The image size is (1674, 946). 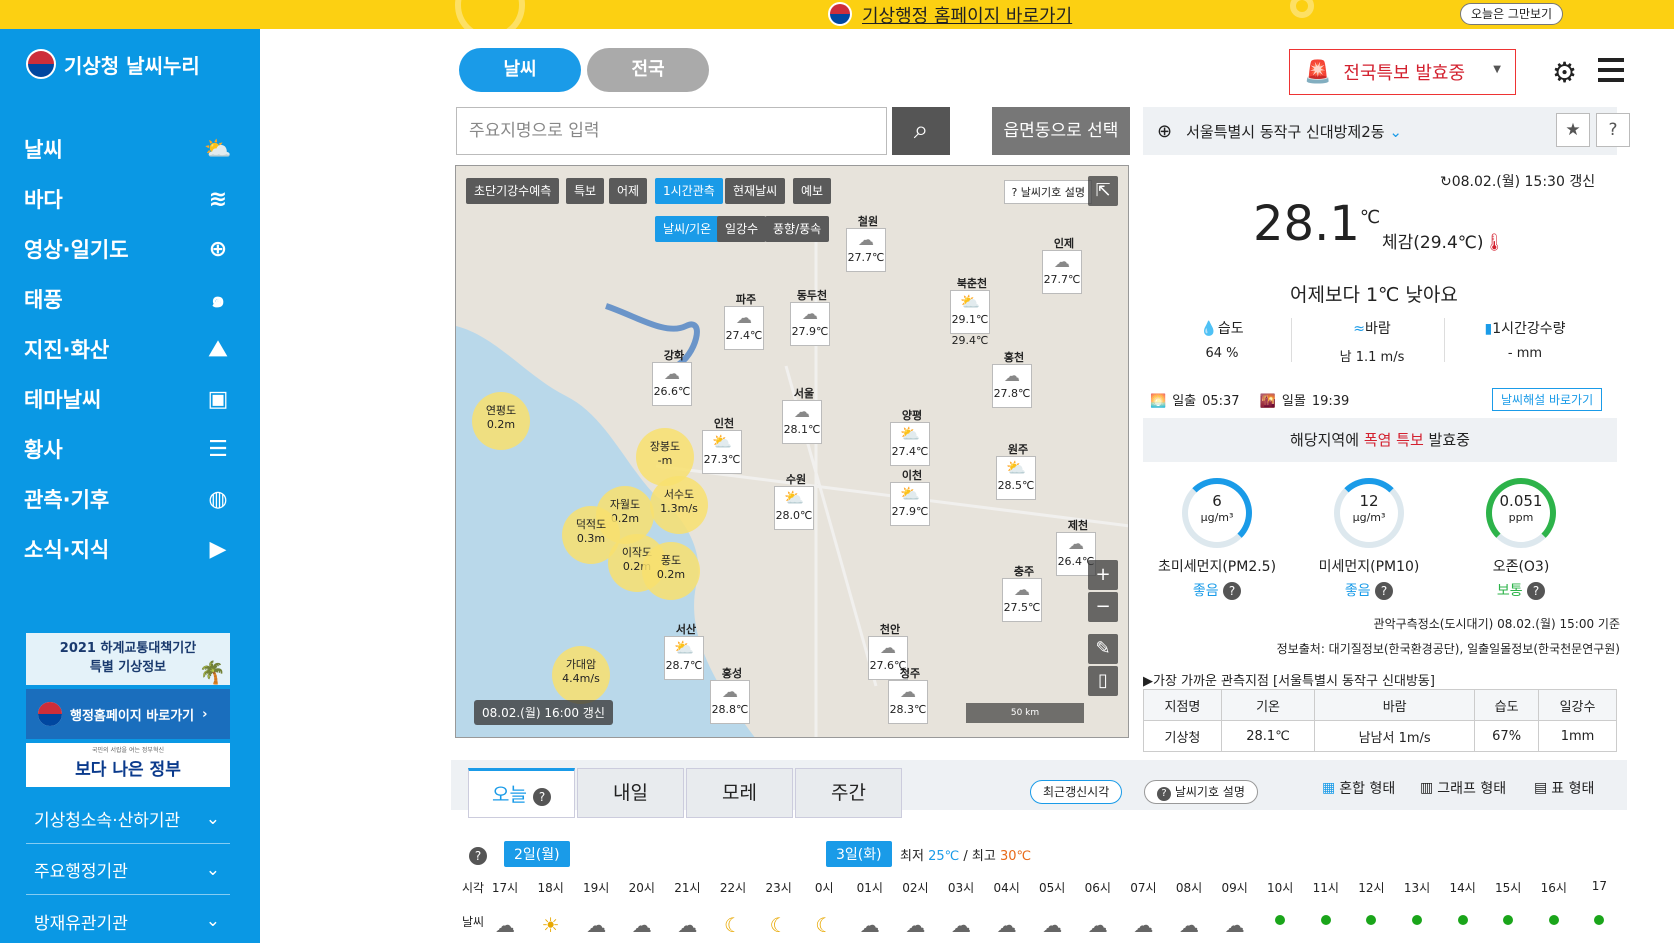 What do you see at coordinates (722, 445) in the screenshot?
I see `station-incheon: 인천 ⛅ 27.3℃` at bounding box center [722, 445].